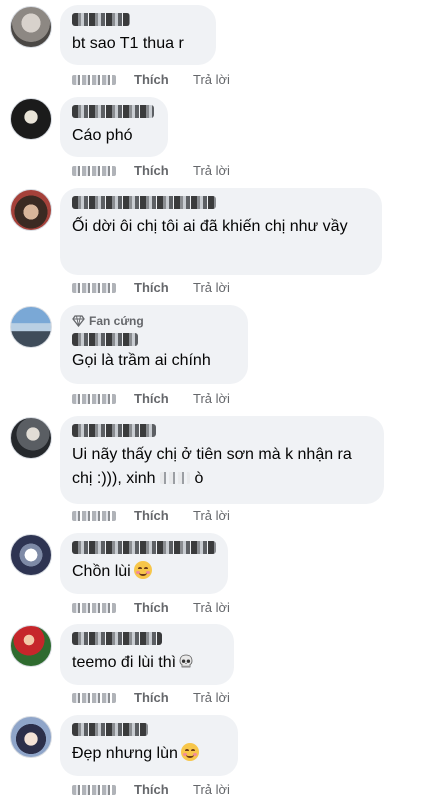 The width and height of the screenshot is (427, 801). I want to click on skull-icon, so click(186, 661).